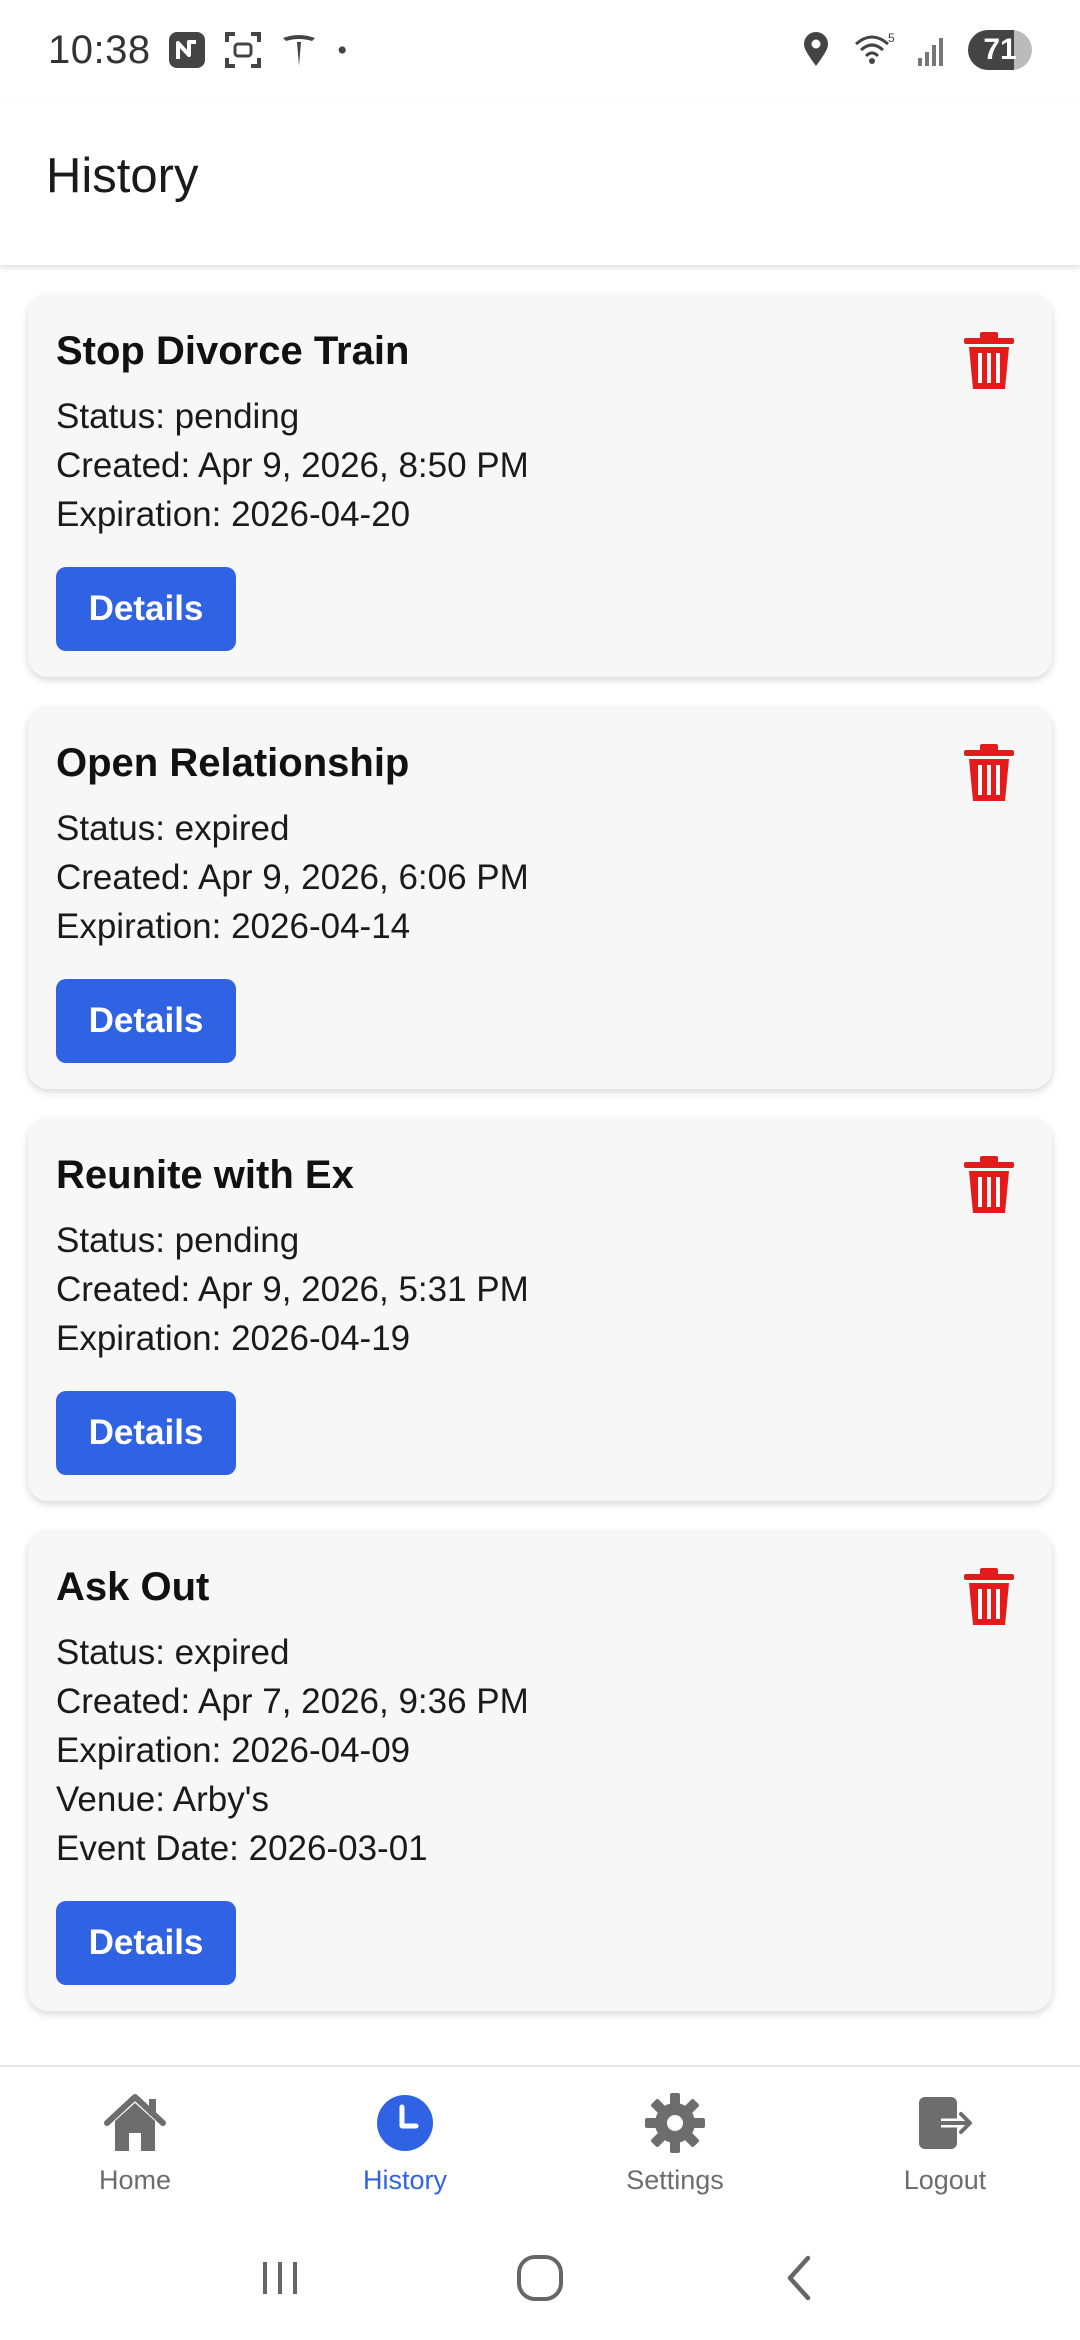  I want to click on card-title: Ask Out, so click(133, 1587).